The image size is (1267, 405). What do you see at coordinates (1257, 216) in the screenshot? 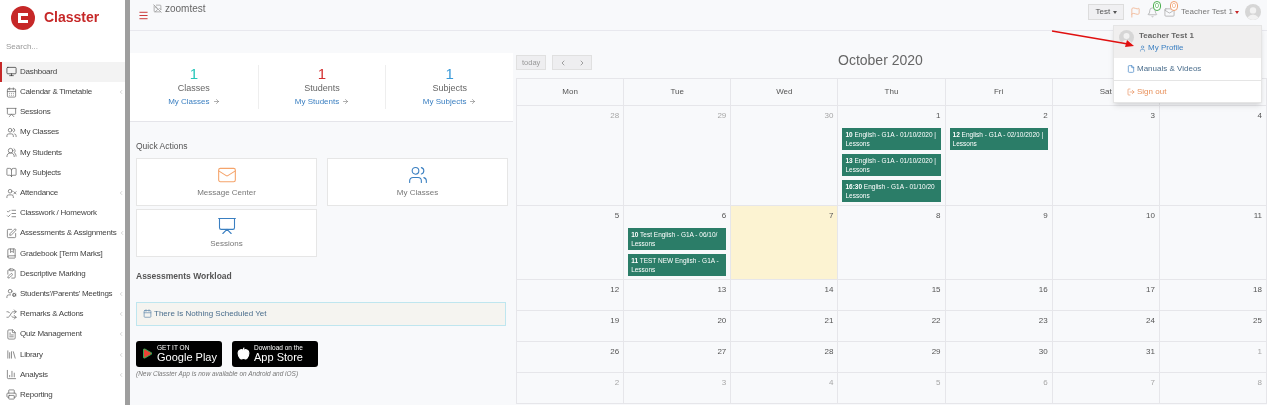
I see `day-number: 11` at bounding box center [1257, 216].